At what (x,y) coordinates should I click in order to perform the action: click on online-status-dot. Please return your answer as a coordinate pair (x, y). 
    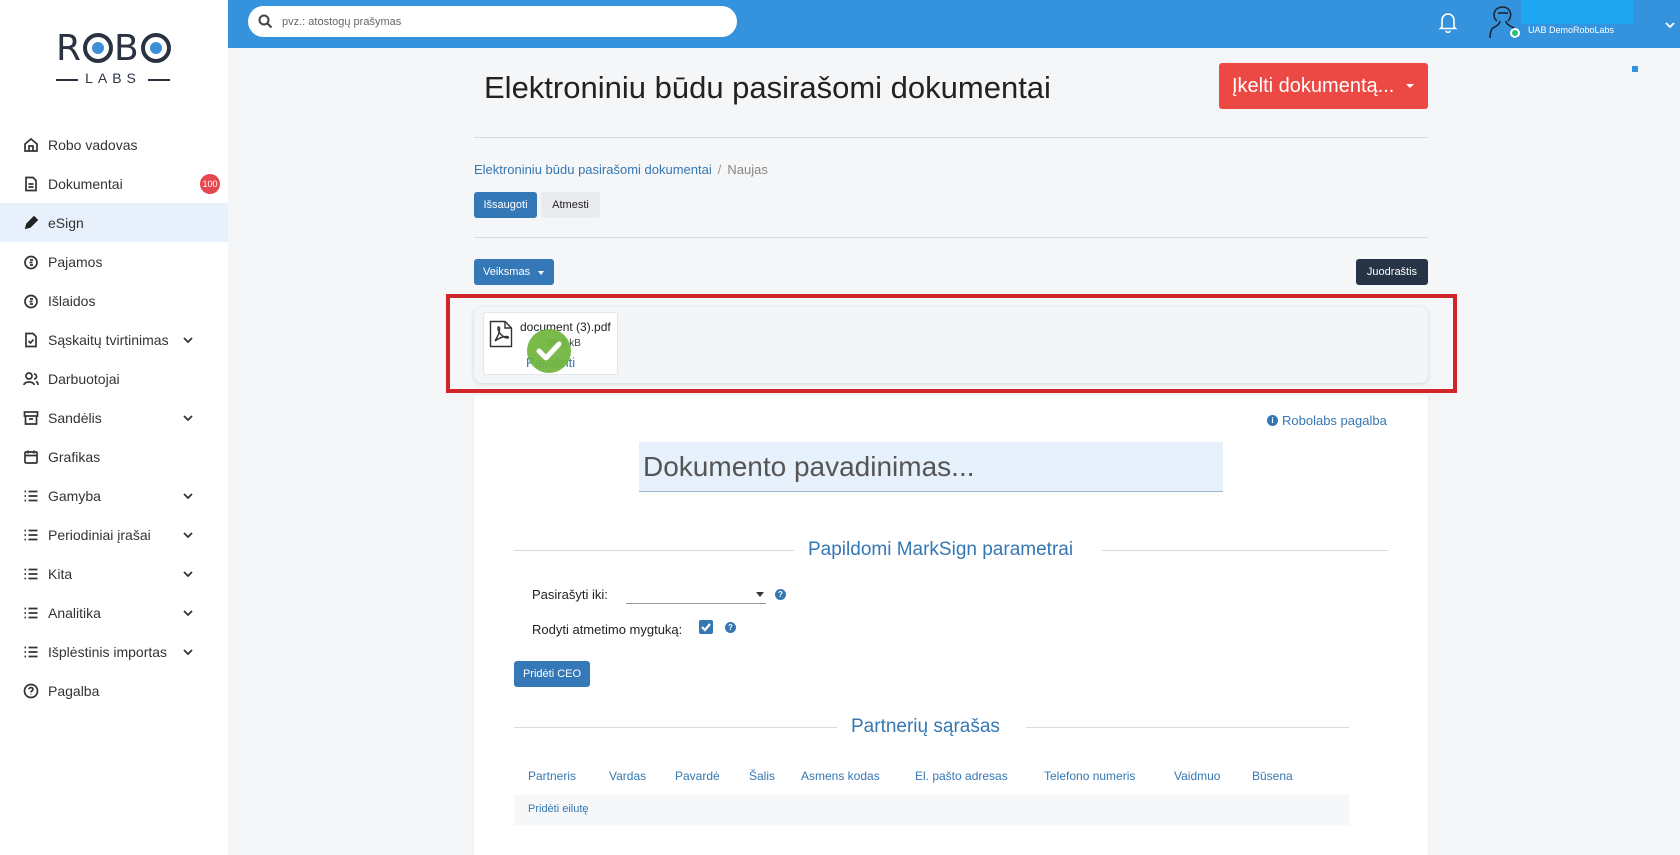
    Looking at the image, I should click on (1515, 33).